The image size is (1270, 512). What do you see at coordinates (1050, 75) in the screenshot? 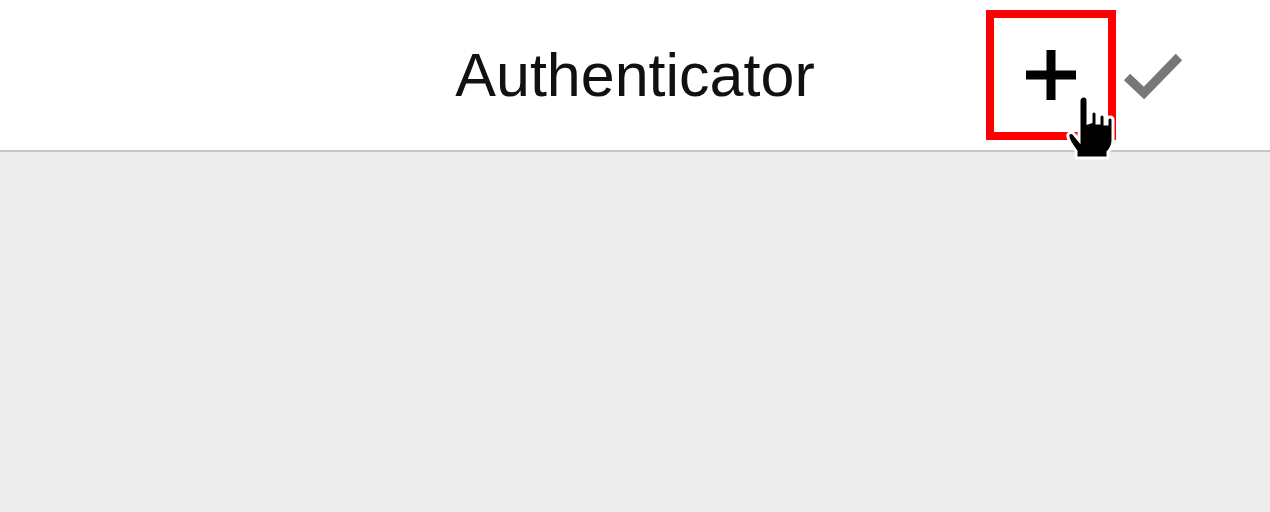
I see `add-button` at bounding box center [1050, 75].